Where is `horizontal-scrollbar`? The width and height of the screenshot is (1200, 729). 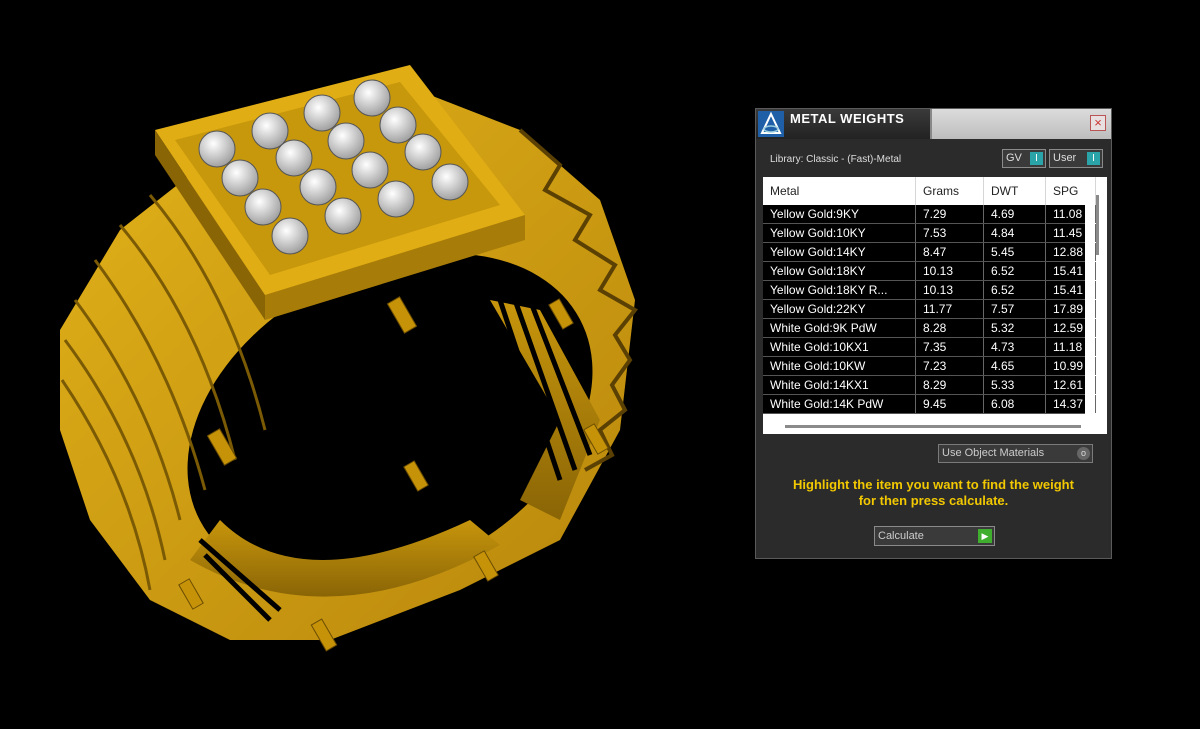
horizontal-scrollbar is located at coordinates (933, 426).